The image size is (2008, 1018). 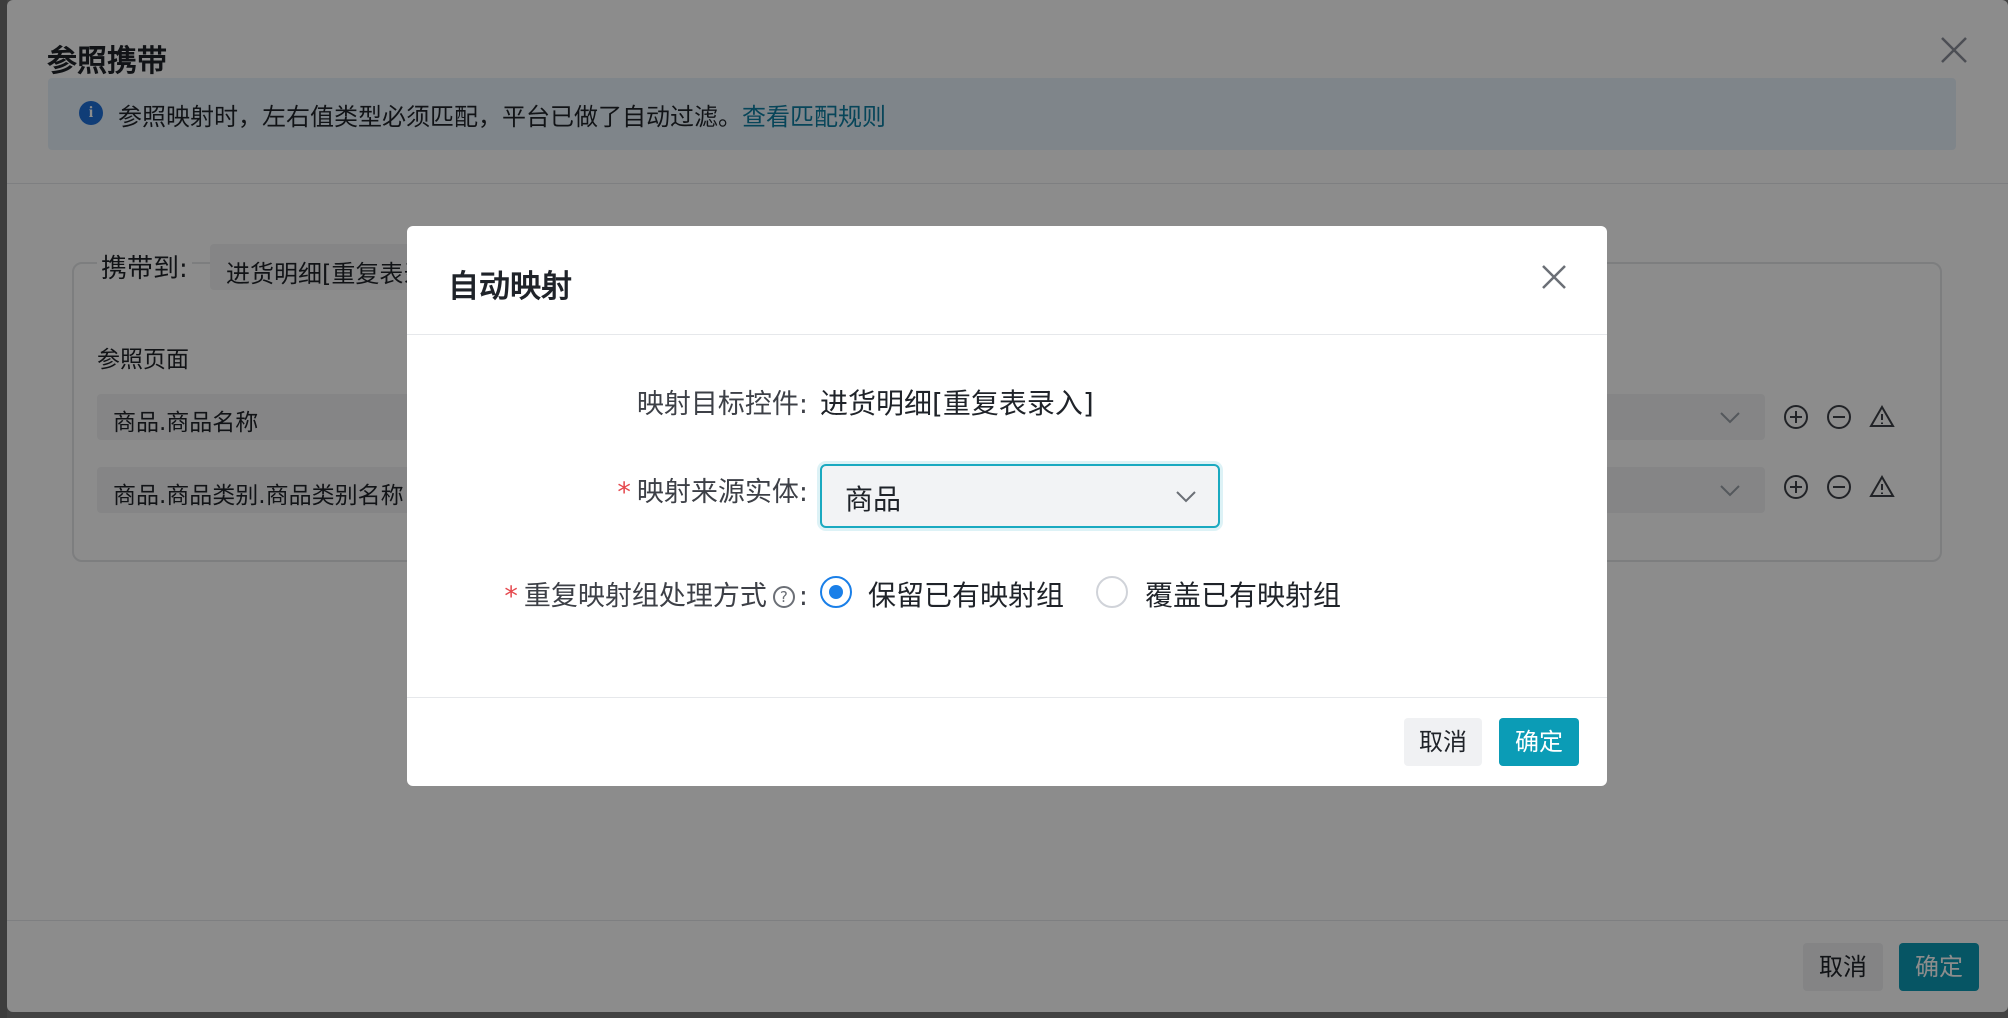 What do you see at coordinates (1539, 742) in the screenshot?
I see `confirm-button: 确定` at bounding box center [1539, 742].